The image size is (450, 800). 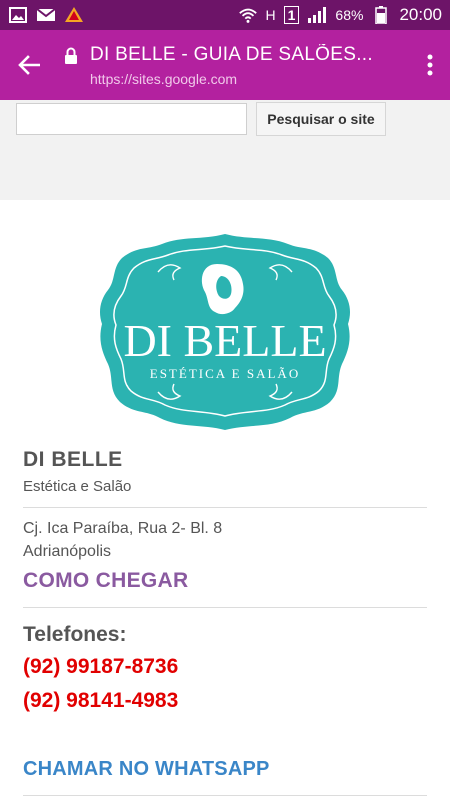 What do you see at coordinates (317, 15) in the screenshot?
I see `signal-icon` at bounding box center [317, 15].